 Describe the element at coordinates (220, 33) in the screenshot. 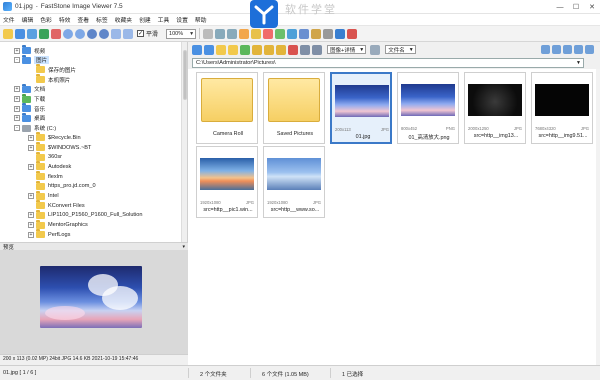

I see `rotate-left-icon` at that location.